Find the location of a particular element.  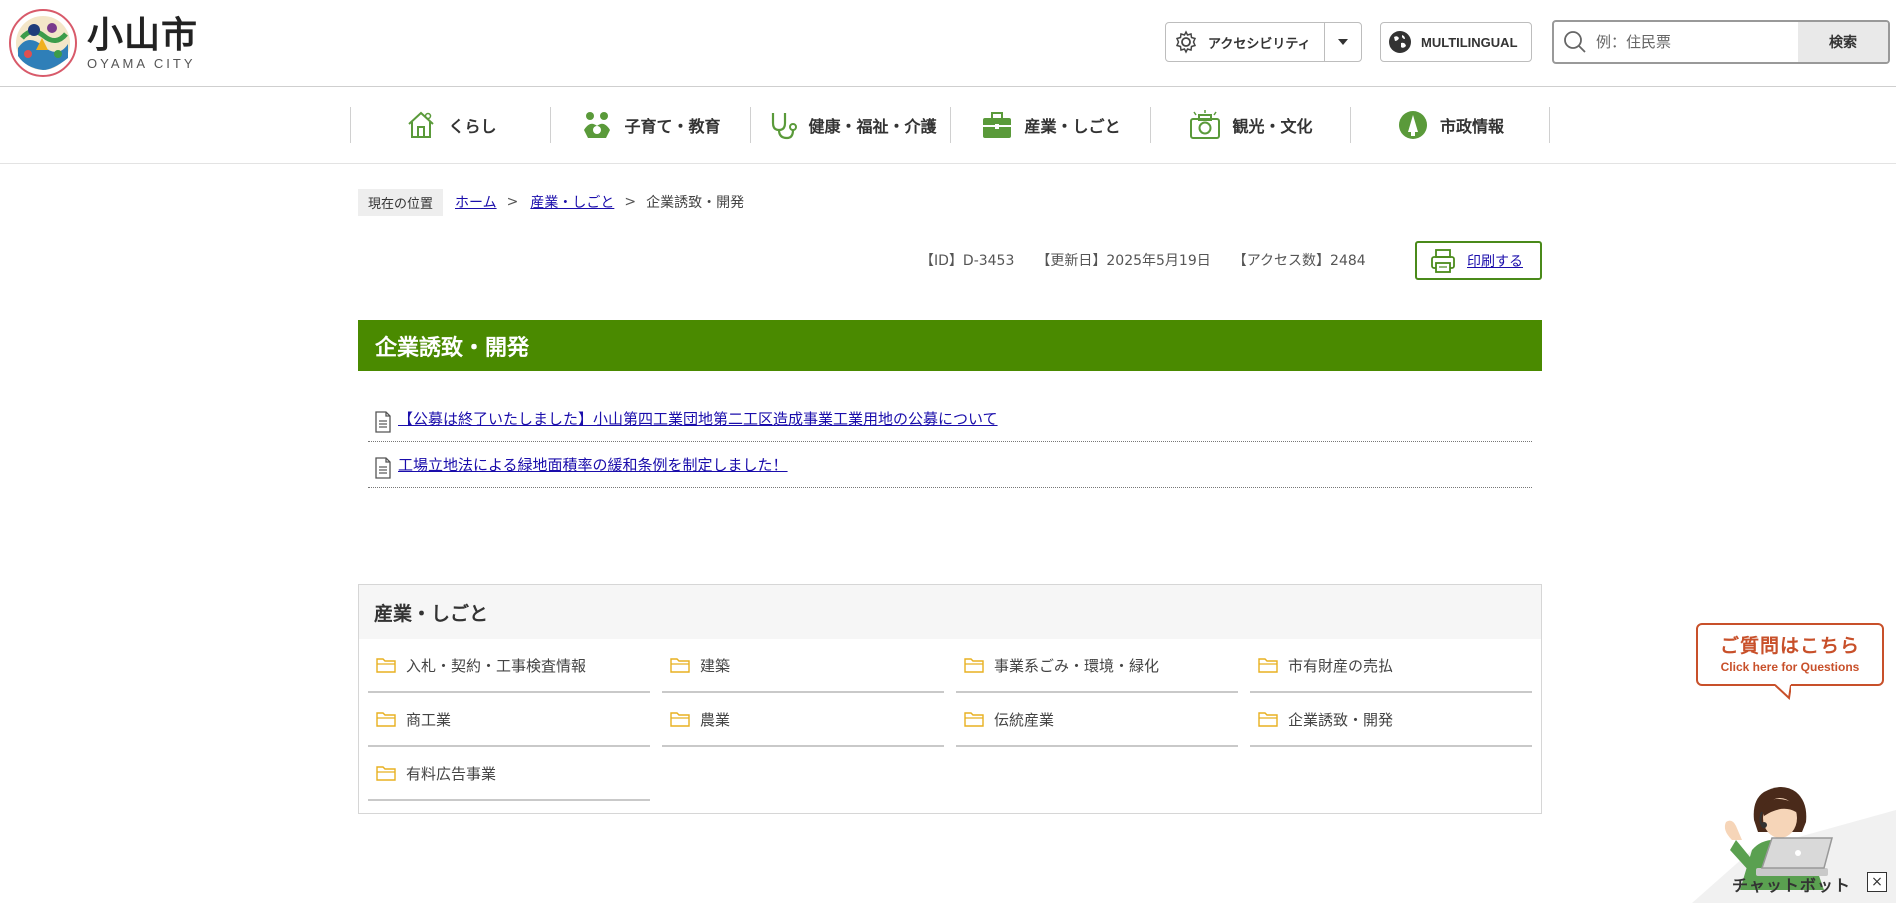

camera-icon is located at coordinates (1205, 124).